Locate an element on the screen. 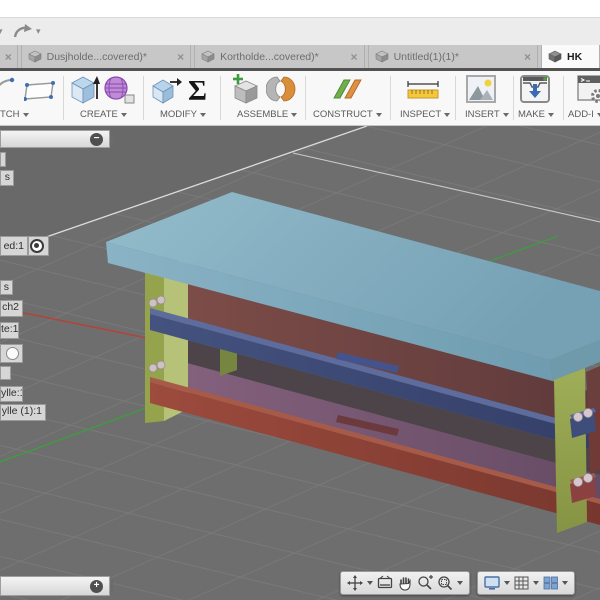 Image resolution: width=600 pixels, height=600 pixels. zoom-icon is located at coordinates (425, 583).